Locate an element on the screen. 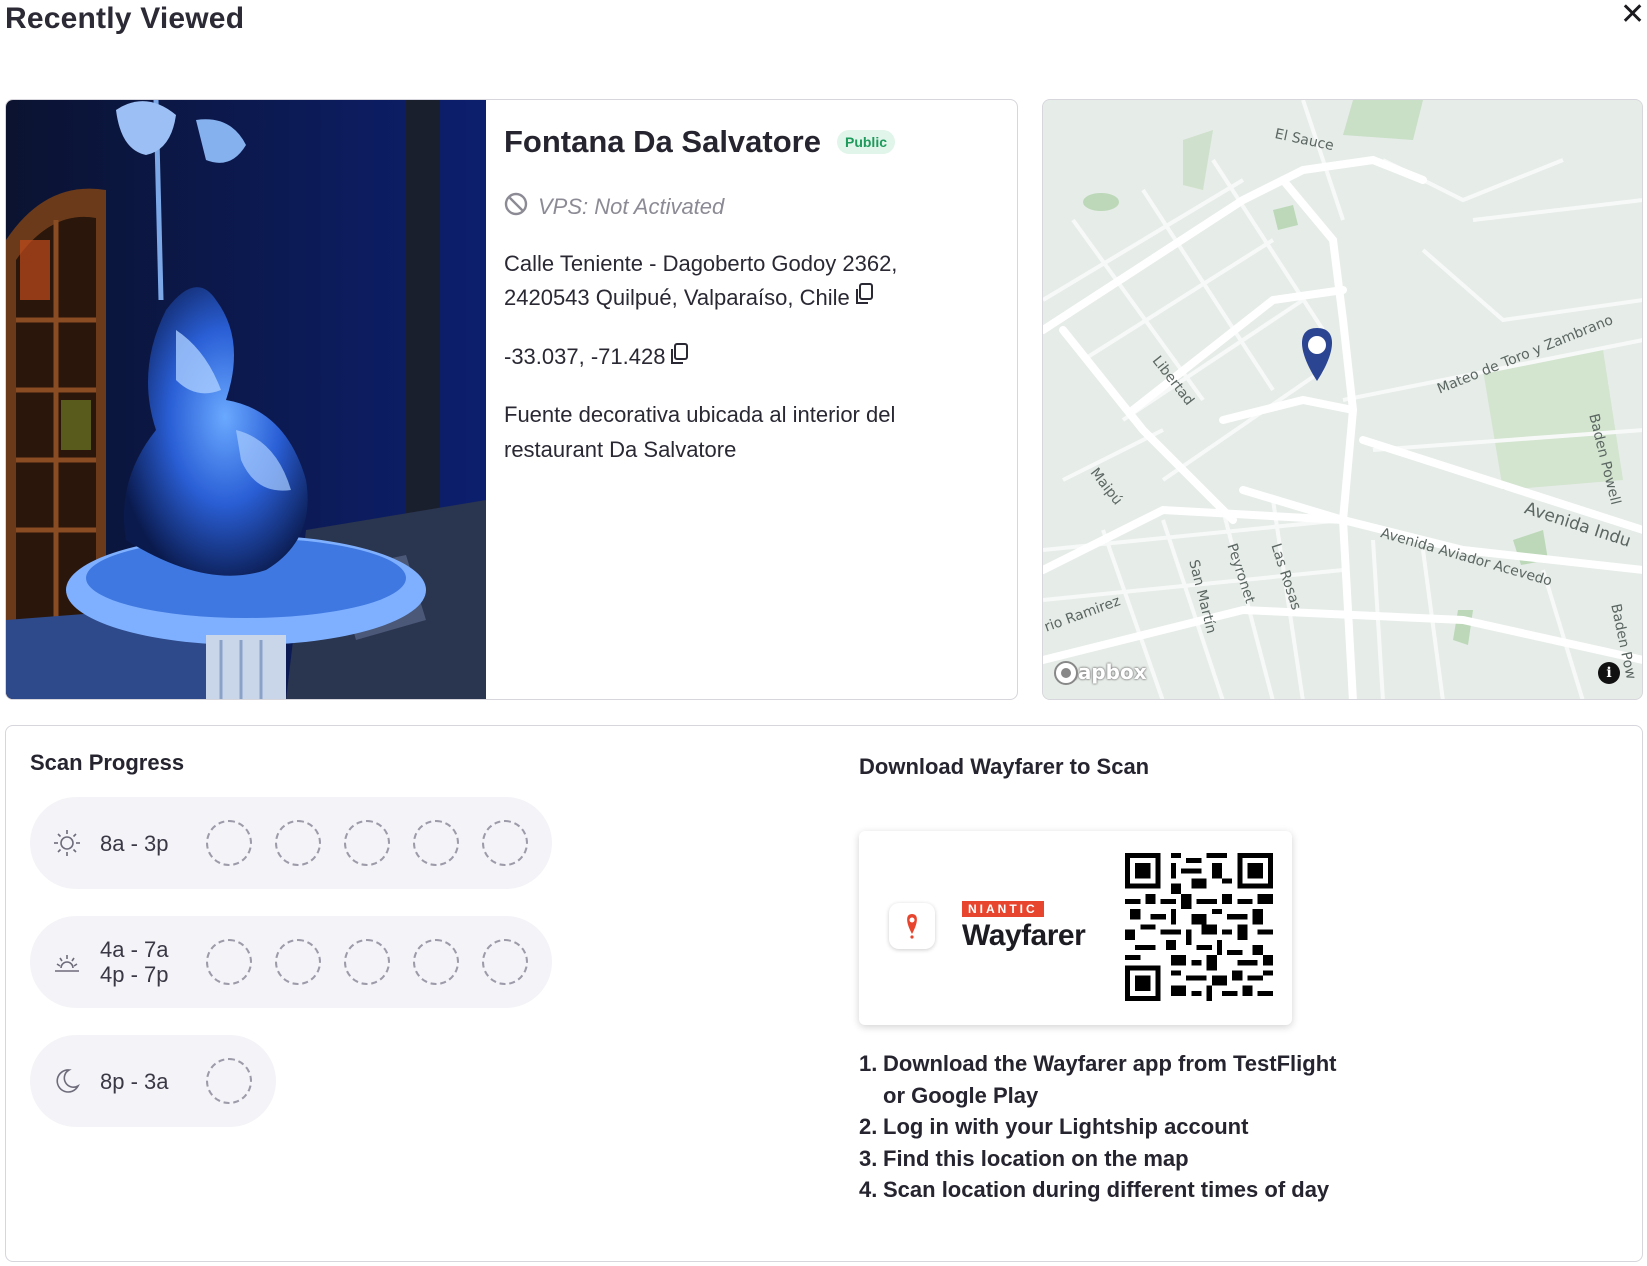  time-slot-label: 8p - 3a is located at coordinates (134, 1081).